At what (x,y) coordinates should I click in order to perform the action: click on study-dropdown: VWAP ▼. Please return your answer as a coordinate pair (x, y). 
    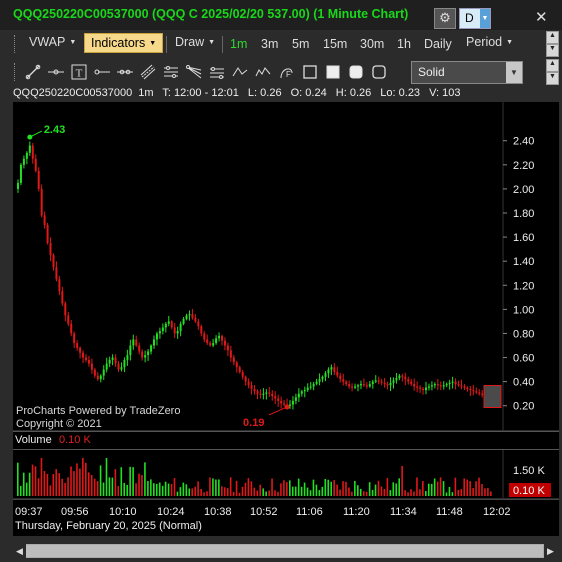
    Looking at the image, I should click on (52, 42).